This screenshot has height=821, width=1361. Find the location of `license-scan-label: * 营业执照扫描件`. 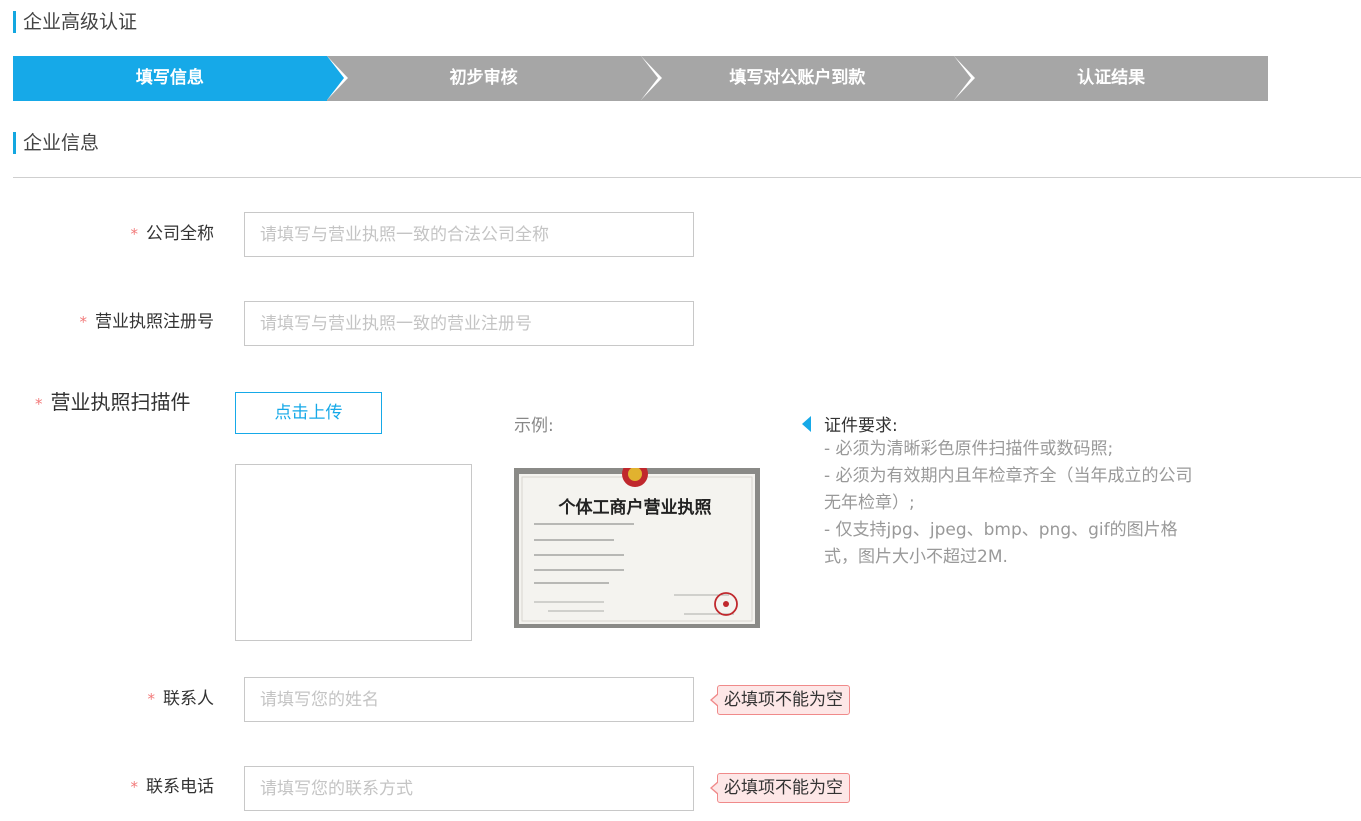

license-scan-label: * 营业执照扫描件 is located at coordinates (113, 403).